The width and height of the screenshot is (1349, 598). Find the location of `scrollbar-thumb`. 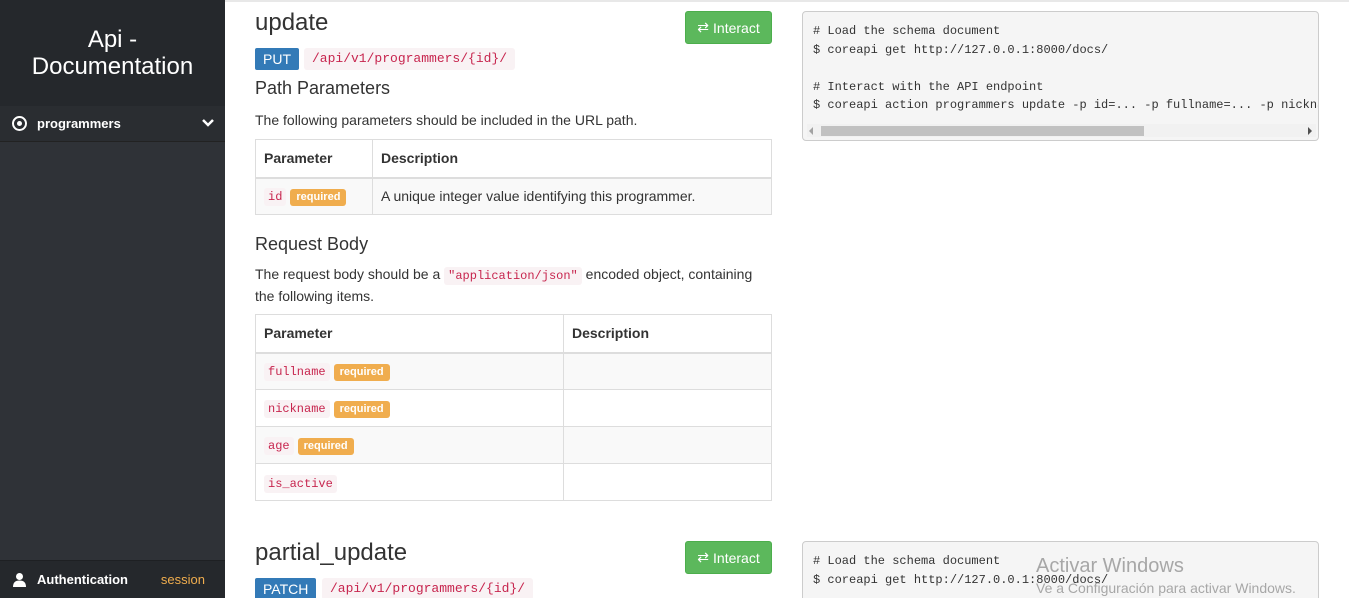

scrollbar-thumb is located at coordinates (982, 131).